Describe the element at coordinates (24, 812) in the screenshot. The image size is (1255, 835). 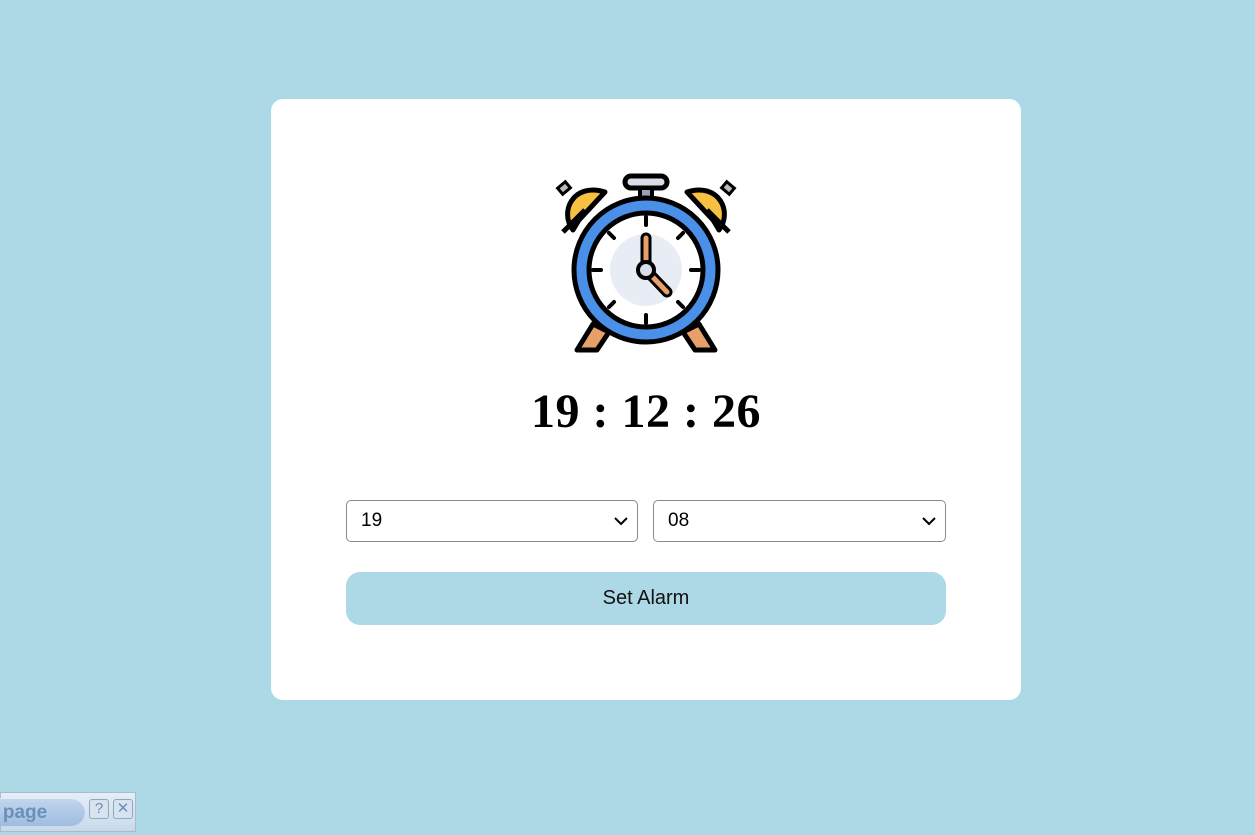
I see `toolbar-page-label: s page` at that location.